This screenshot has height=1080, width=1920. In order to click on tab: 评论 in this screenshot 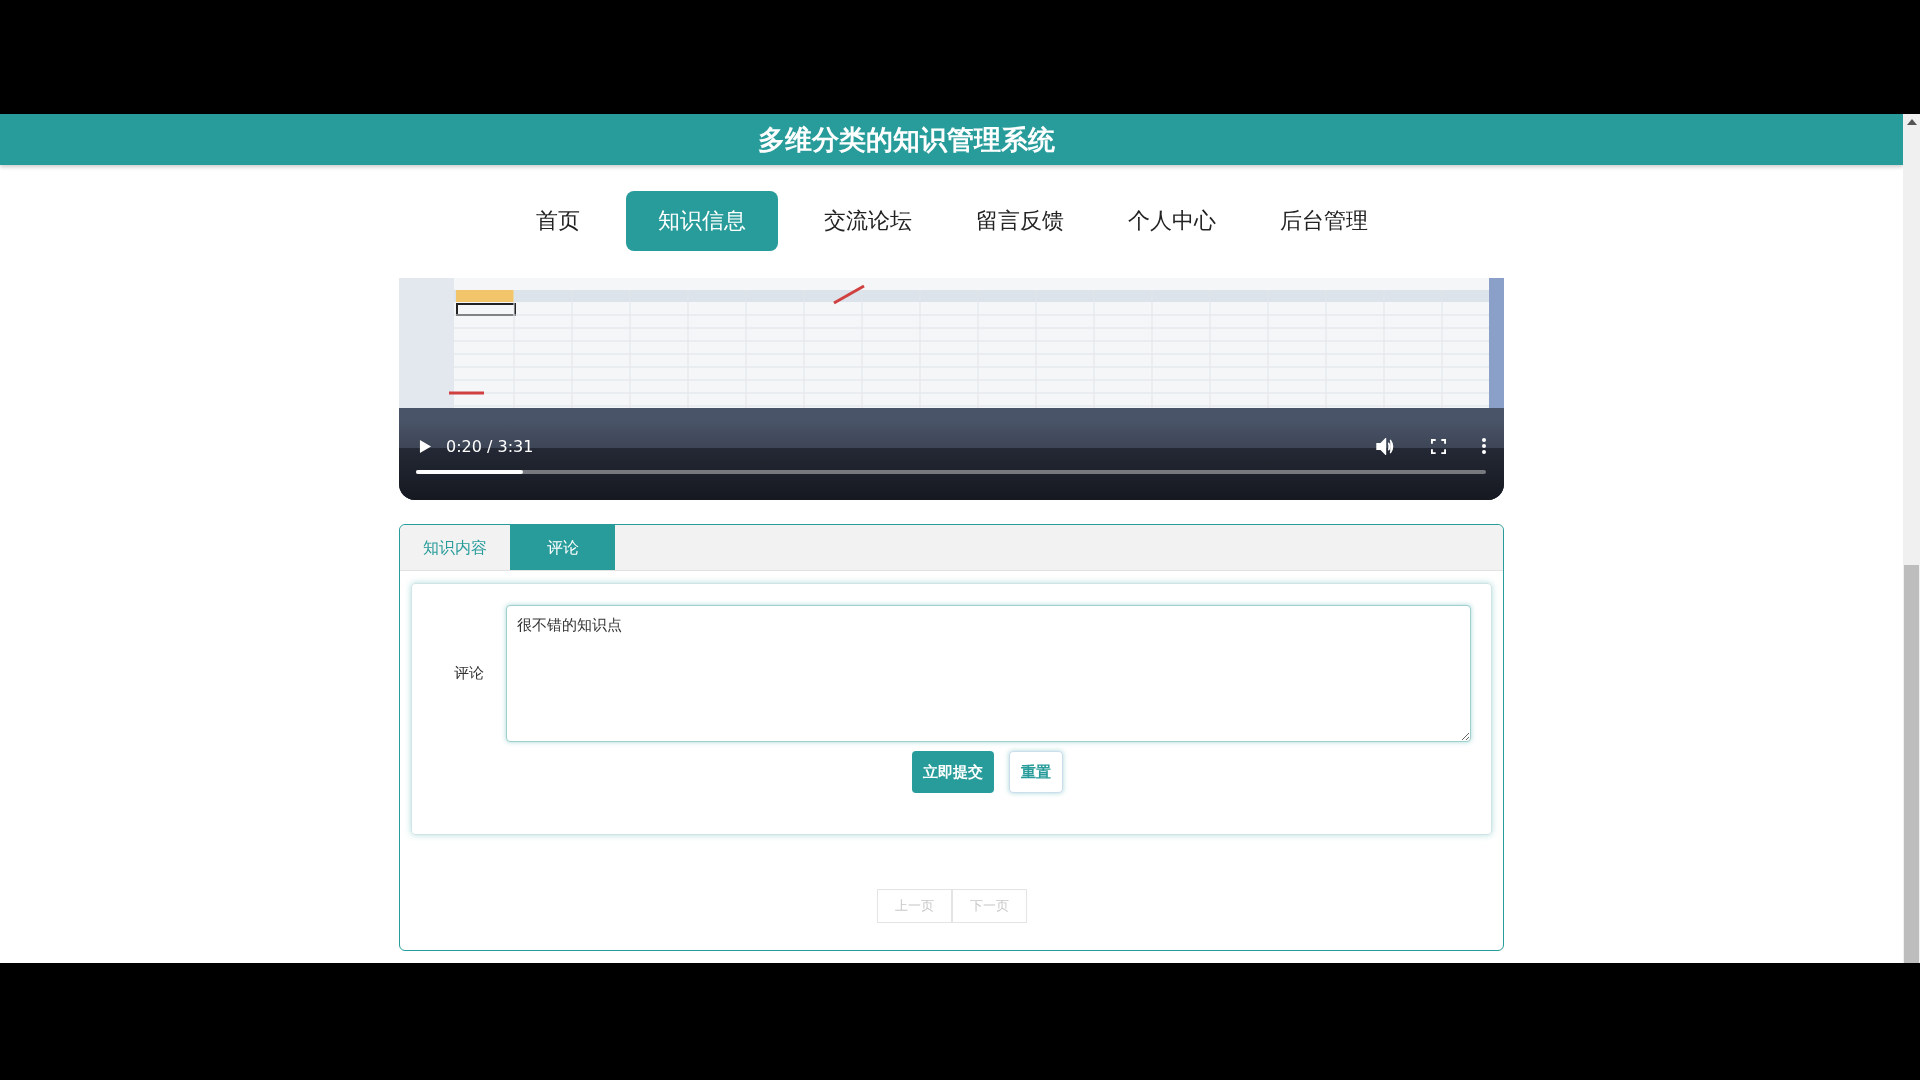, I will do `click(562, 547)`.